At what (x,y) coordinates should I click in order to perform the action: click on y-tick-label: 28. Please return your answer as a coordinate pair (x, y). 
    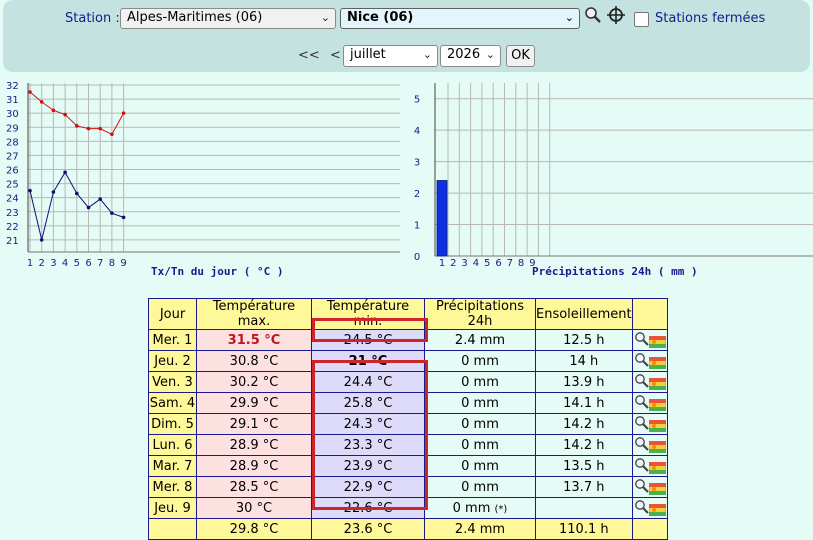
    Looking at the image, I should click on (12, 142).